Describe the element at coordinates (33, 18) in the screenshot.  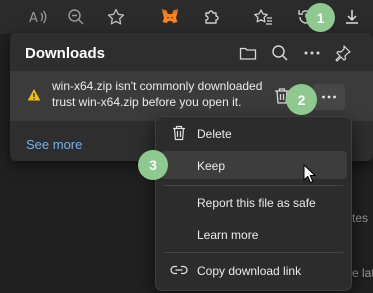
I see `svg-text: A` at that location.